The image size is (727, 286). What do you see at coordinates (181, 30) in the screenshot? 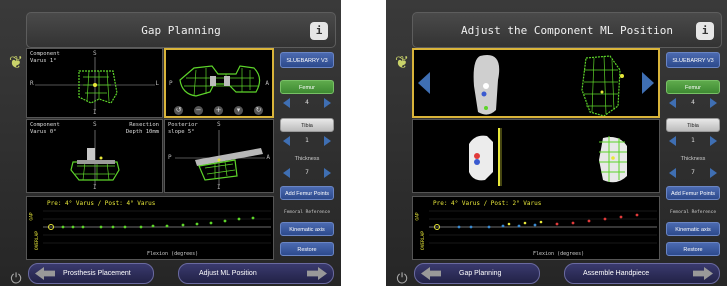
I see `page-title: Gap Planning i` at bounding box center [181, 30].